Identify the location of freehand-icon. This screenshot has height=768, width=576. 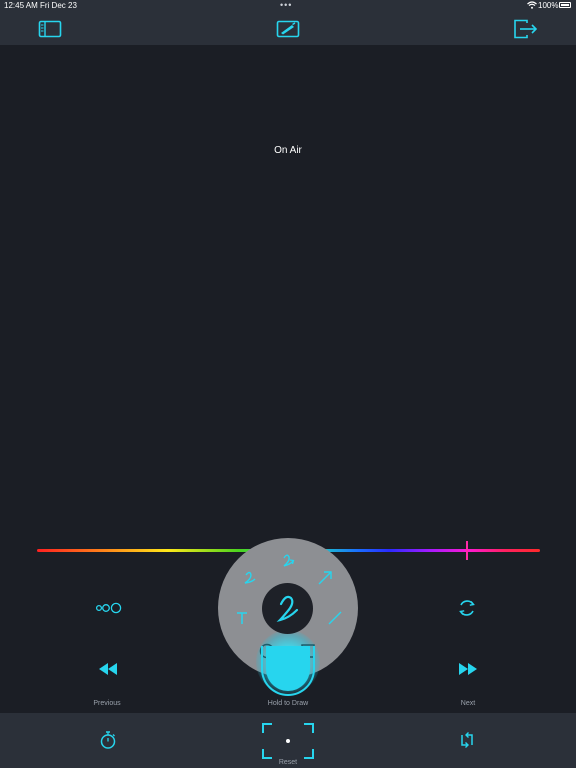
(287, 608).